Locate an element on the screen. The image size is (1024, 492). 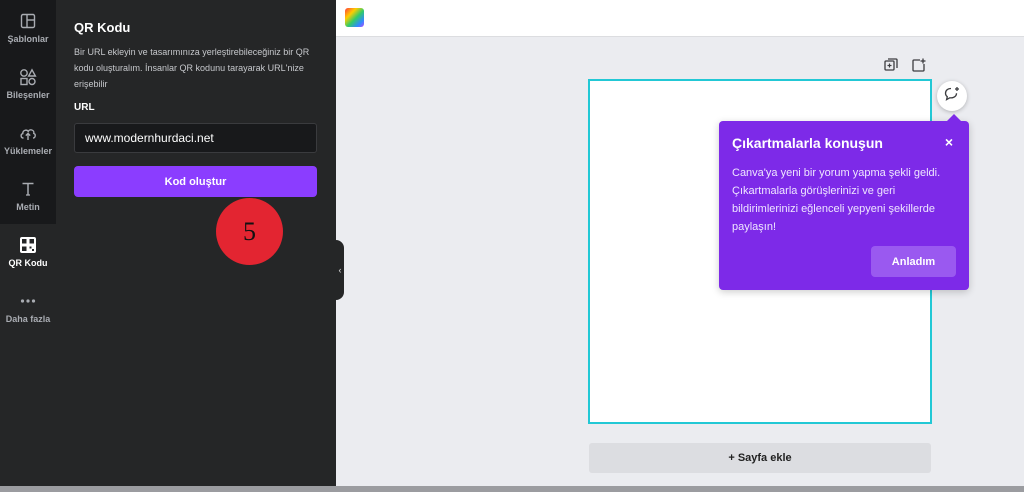
step-number-badge: 5 is located at coordinates (249, 231).